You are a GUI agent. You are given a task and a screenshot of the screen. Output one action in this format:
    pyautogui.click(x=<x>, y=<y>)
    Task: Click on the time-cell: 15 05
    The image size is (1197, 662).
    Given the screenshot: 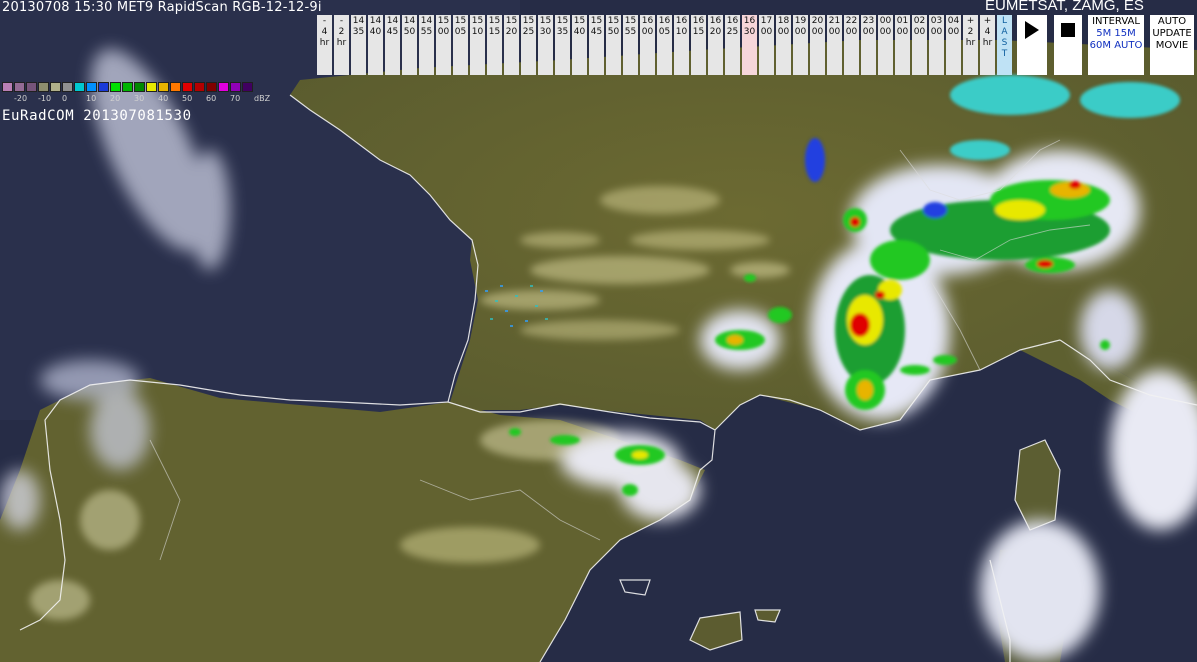 What is the action you would take?
    pyautogui.click(x=460, y=45)
    